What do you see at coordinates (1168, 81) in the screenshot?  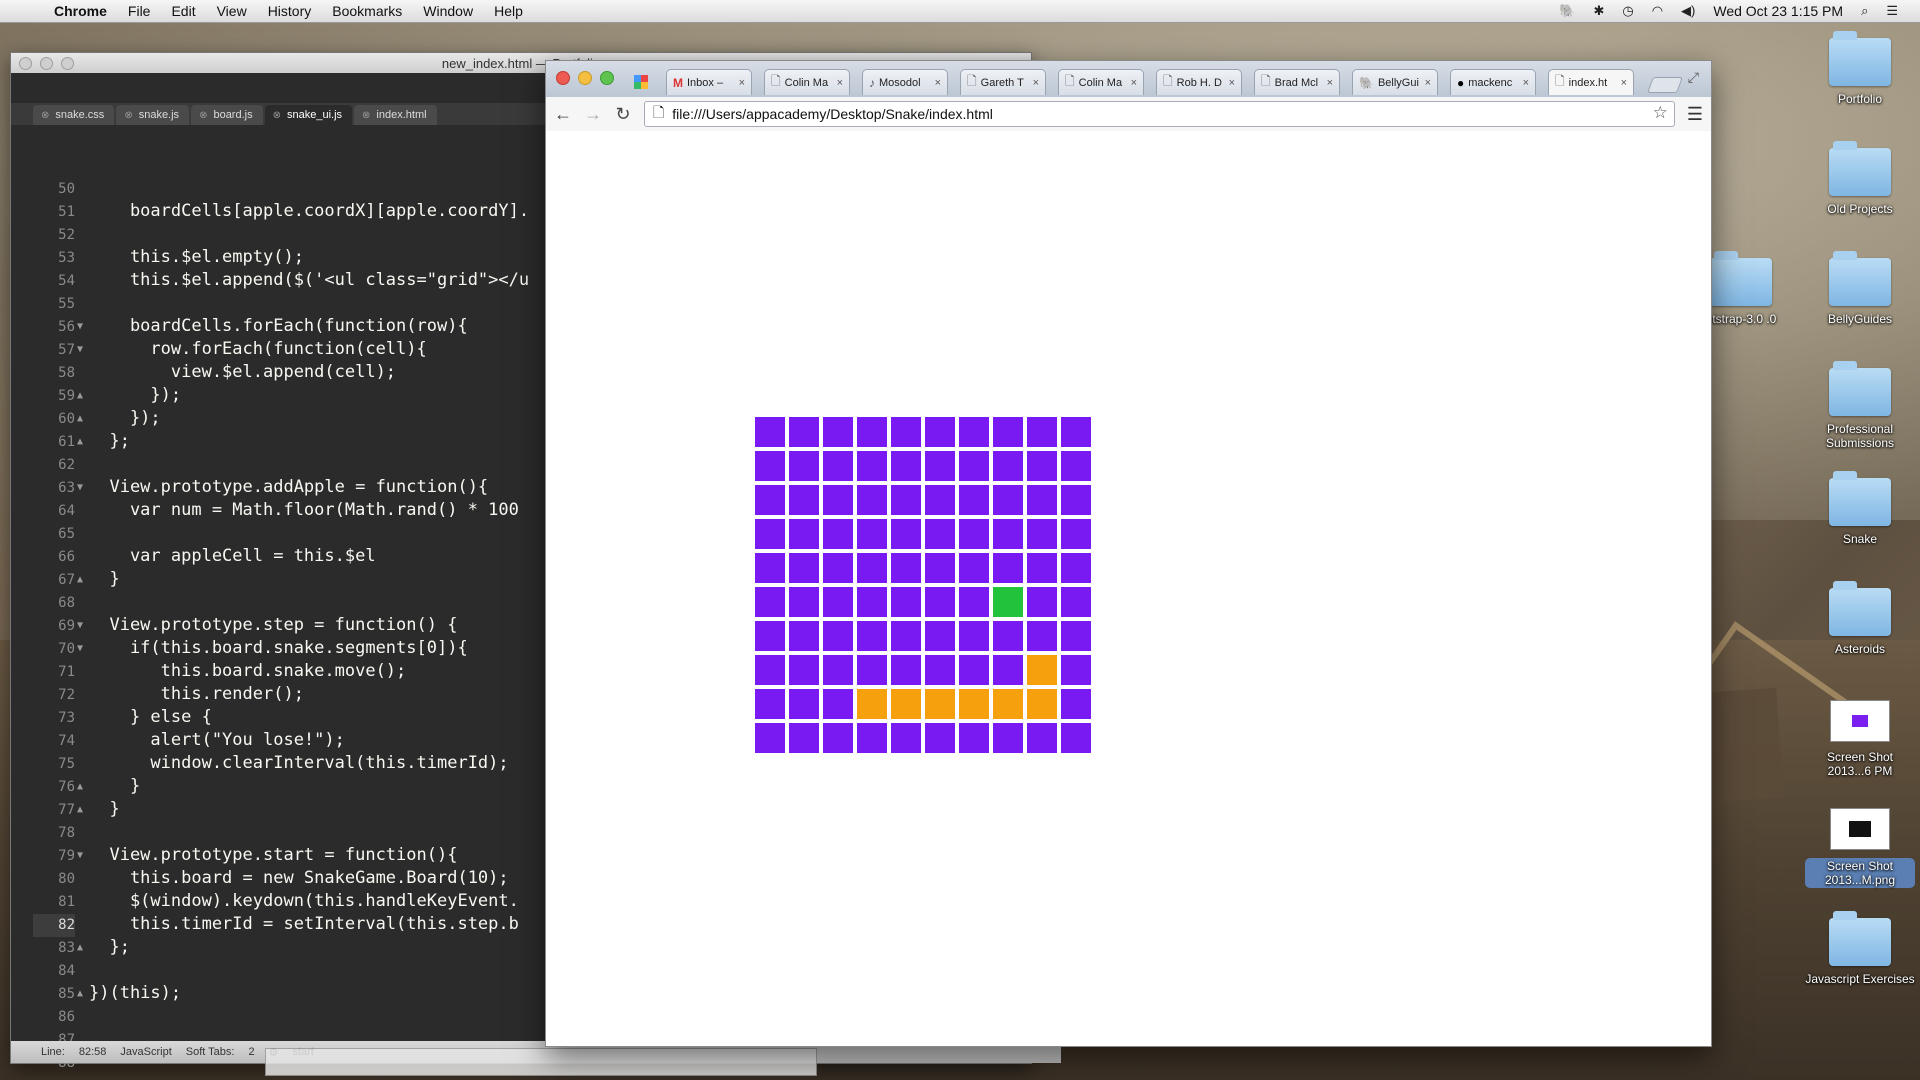 I see `page-icon: 🗋` at bounding box center [1168, 81].